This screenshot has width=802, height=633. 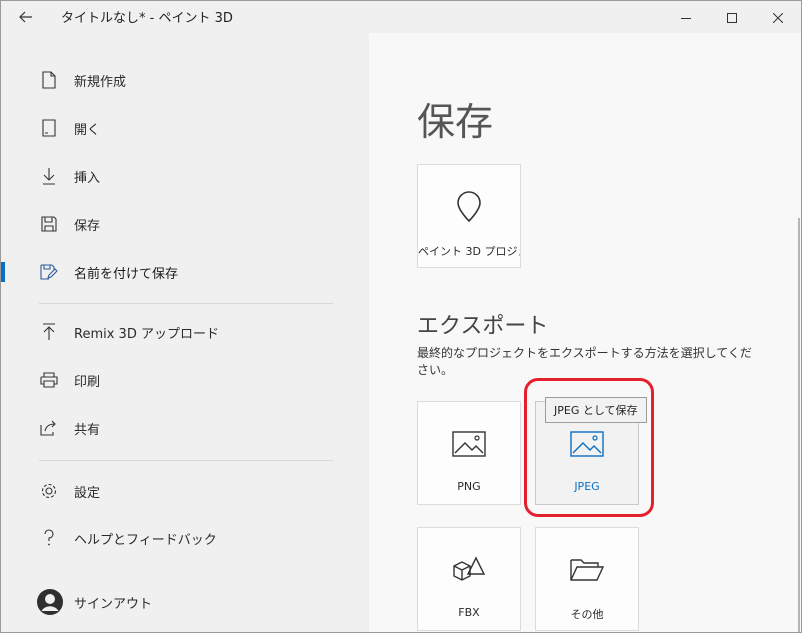 I want to click on save-as-icon, so click(x=49, y=272).